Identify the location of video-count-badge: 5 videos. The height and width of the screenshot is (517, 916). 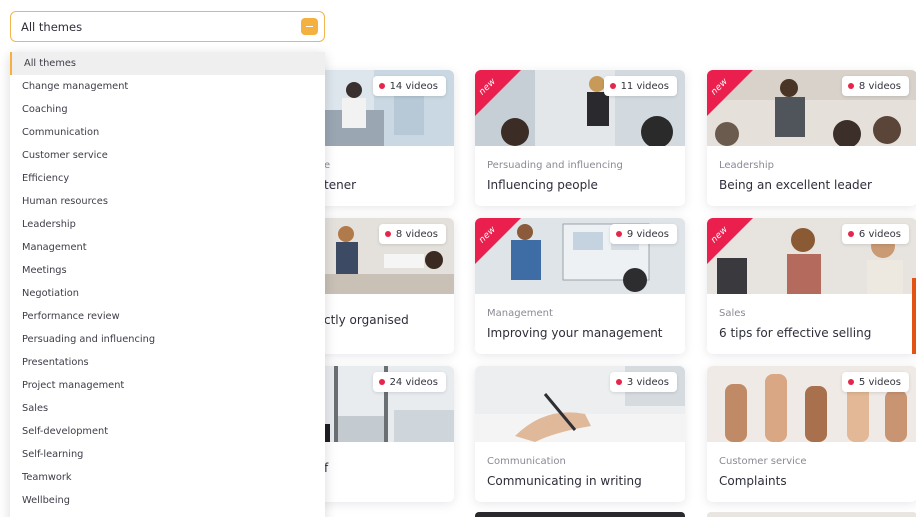
(875, 382).